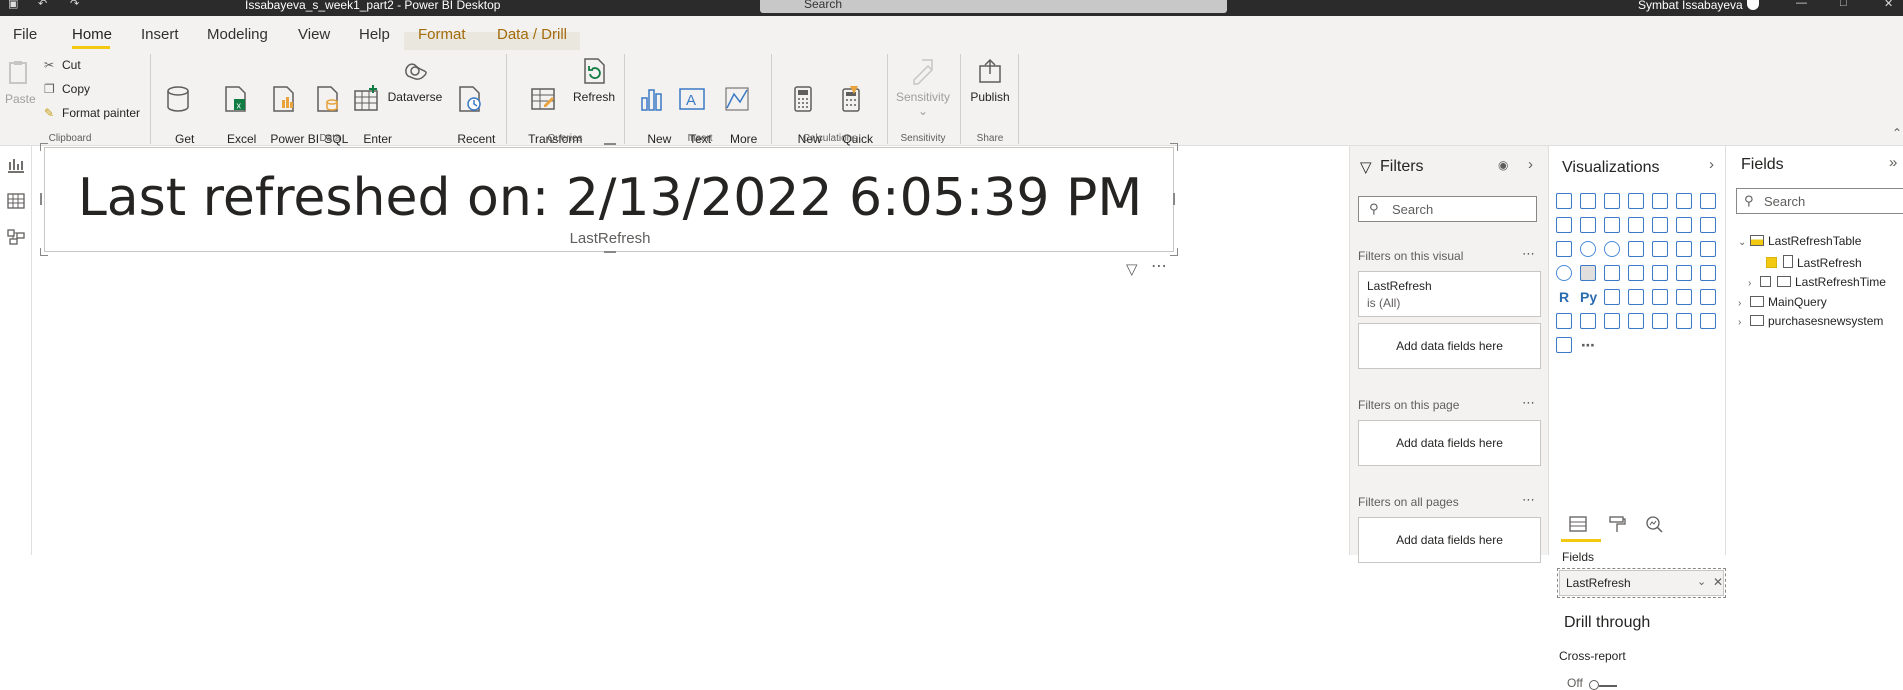 The image size is (1903, 690). I want to click on kpi-visual-icon, so click(1636, 273).